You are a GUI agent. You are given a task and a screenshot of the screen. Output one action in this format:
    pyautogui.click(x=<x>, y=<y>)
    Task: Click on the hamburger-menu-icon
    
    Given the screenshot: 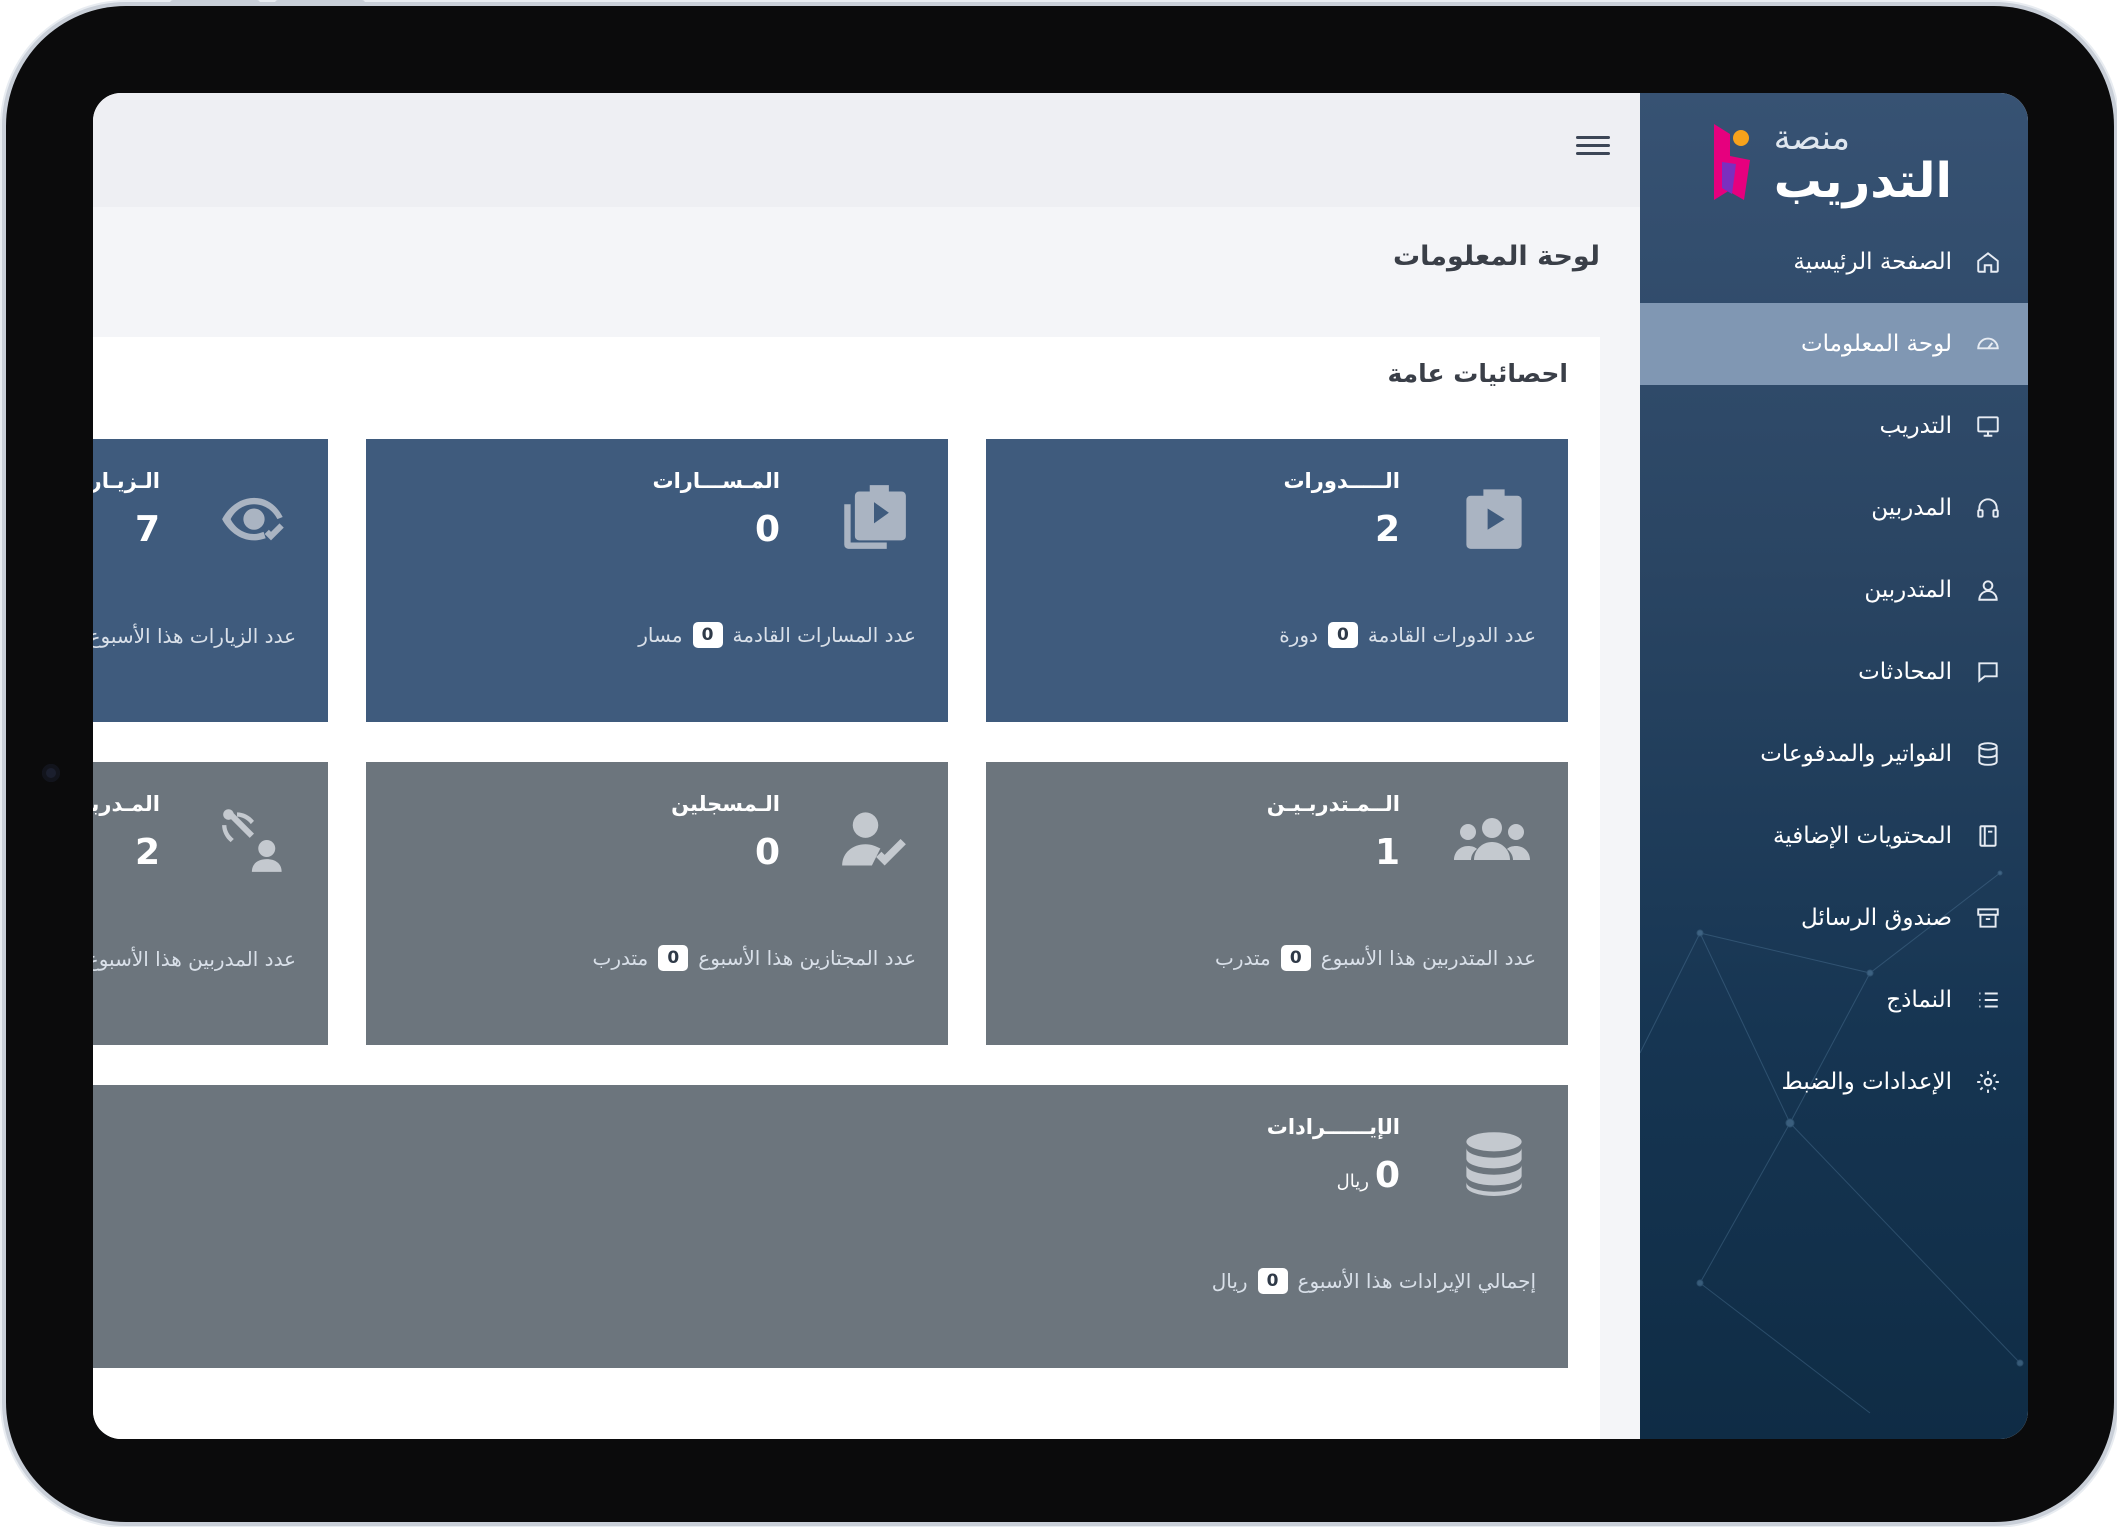 What is the action you would take?
    pyautogui.click(x=1593, y=146)
    